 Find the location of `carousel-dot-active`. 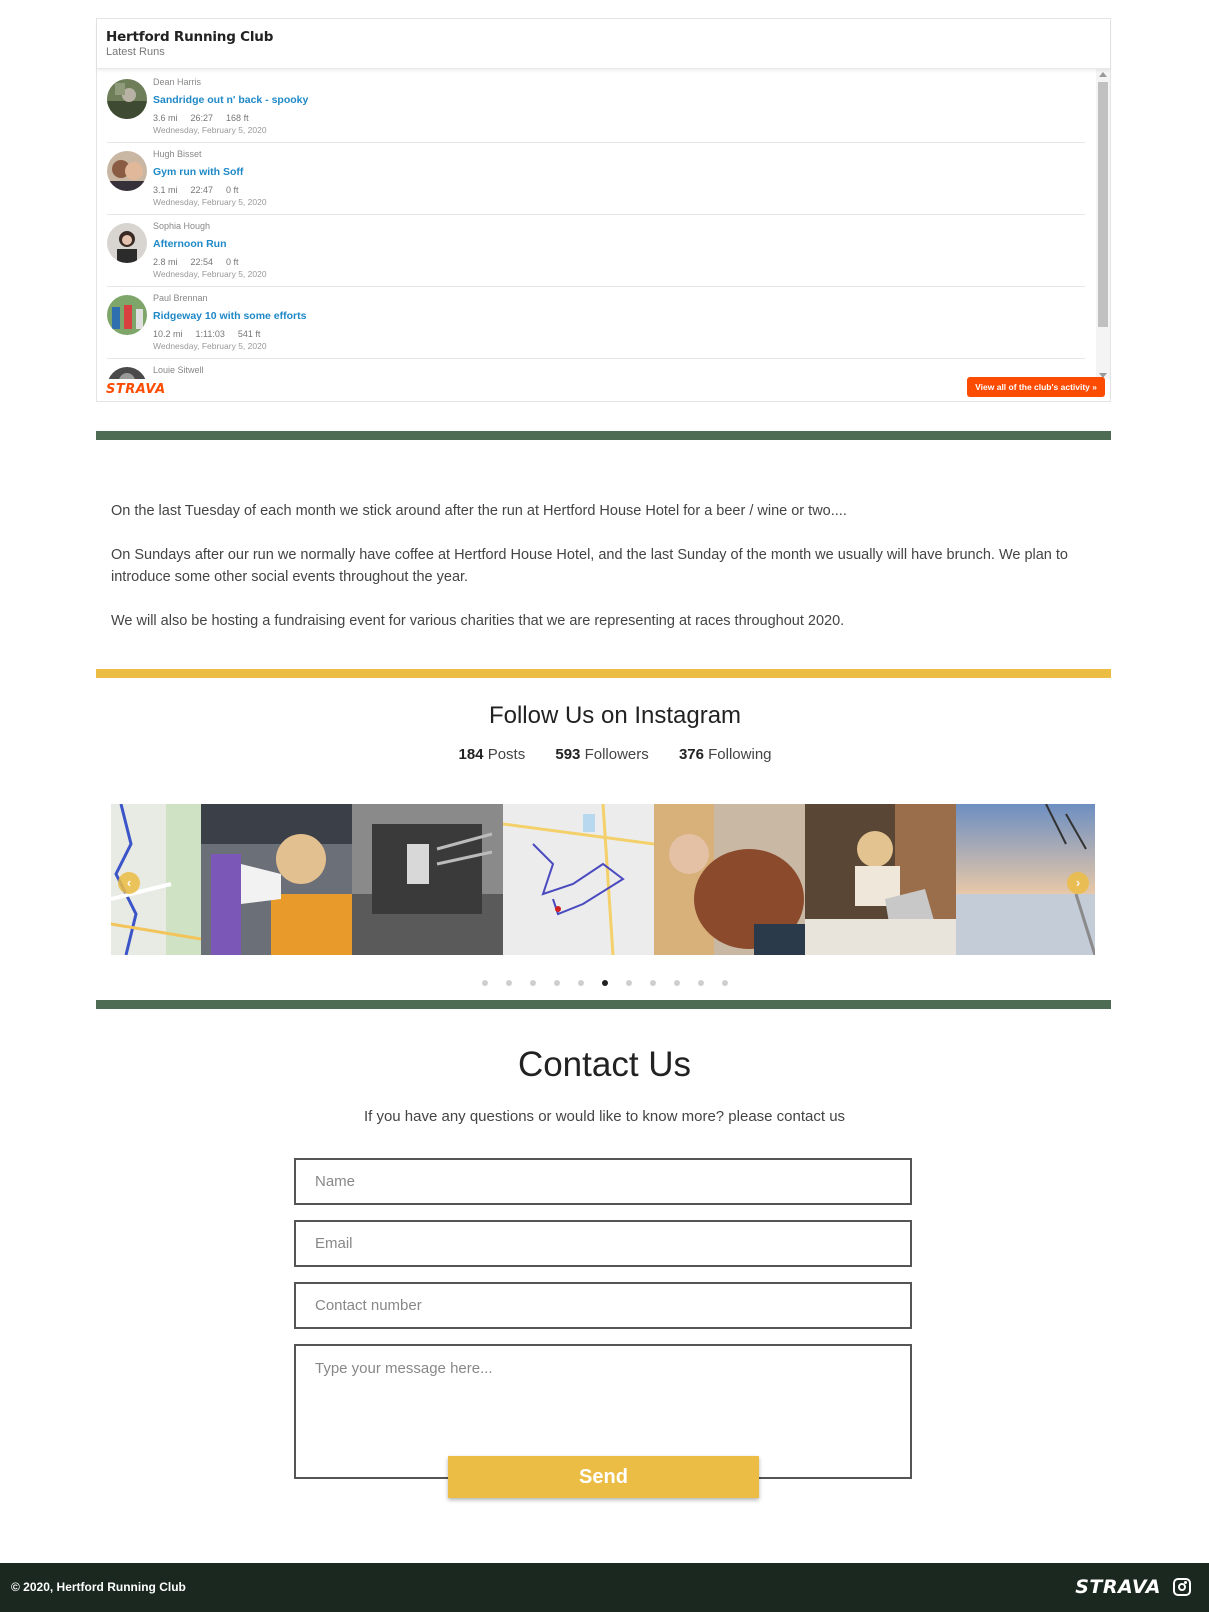

carousel-dot-active is located at coordinates (604, 983).